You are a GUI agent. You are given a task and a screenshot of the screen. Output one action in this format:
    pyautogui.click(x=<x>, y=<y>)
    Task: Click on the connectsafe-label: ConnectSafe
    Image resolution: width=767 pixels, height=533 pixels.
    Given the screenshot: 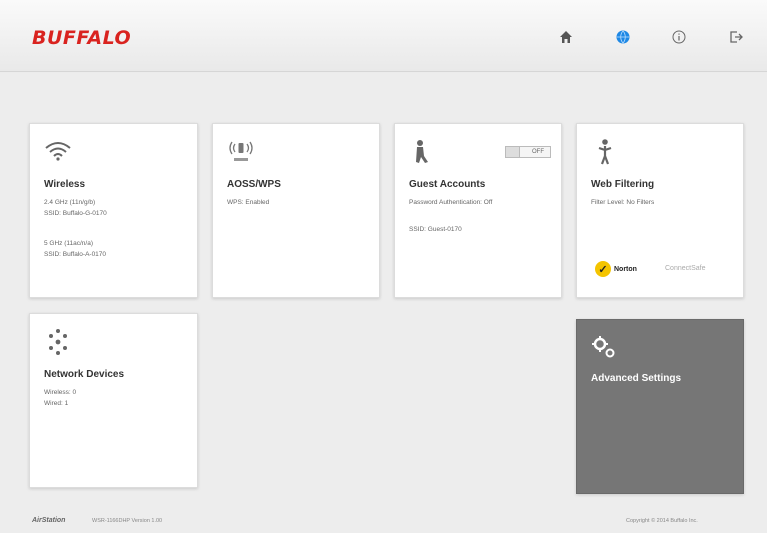 What is the action you would take?
    pyautogui.click(x=685, y=268)
    